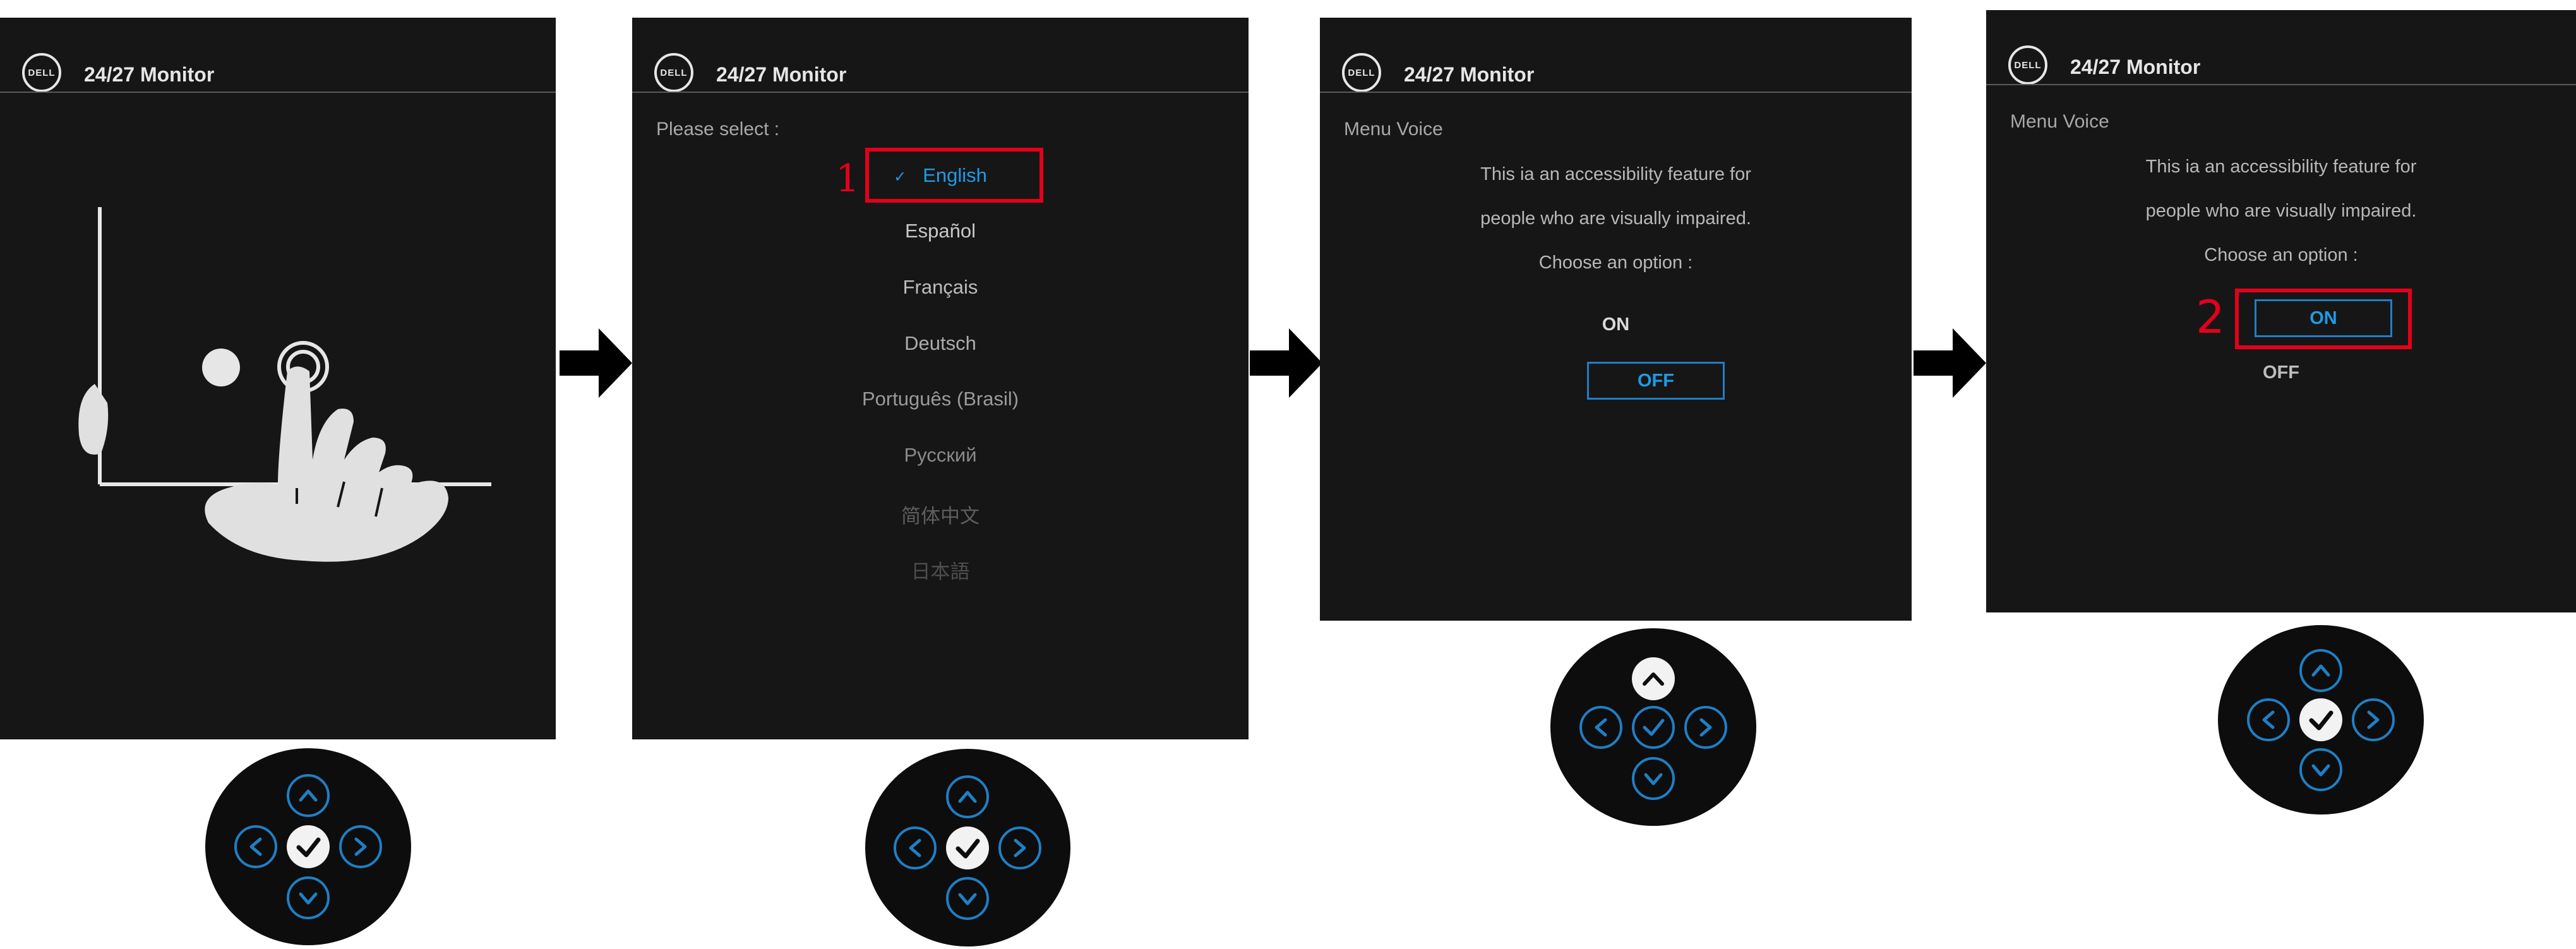 This screenshot has height=949, width=2576. Describe the element at coordinates (284, 384) in the screenshot. I see `hand-press-illustration` at that location.